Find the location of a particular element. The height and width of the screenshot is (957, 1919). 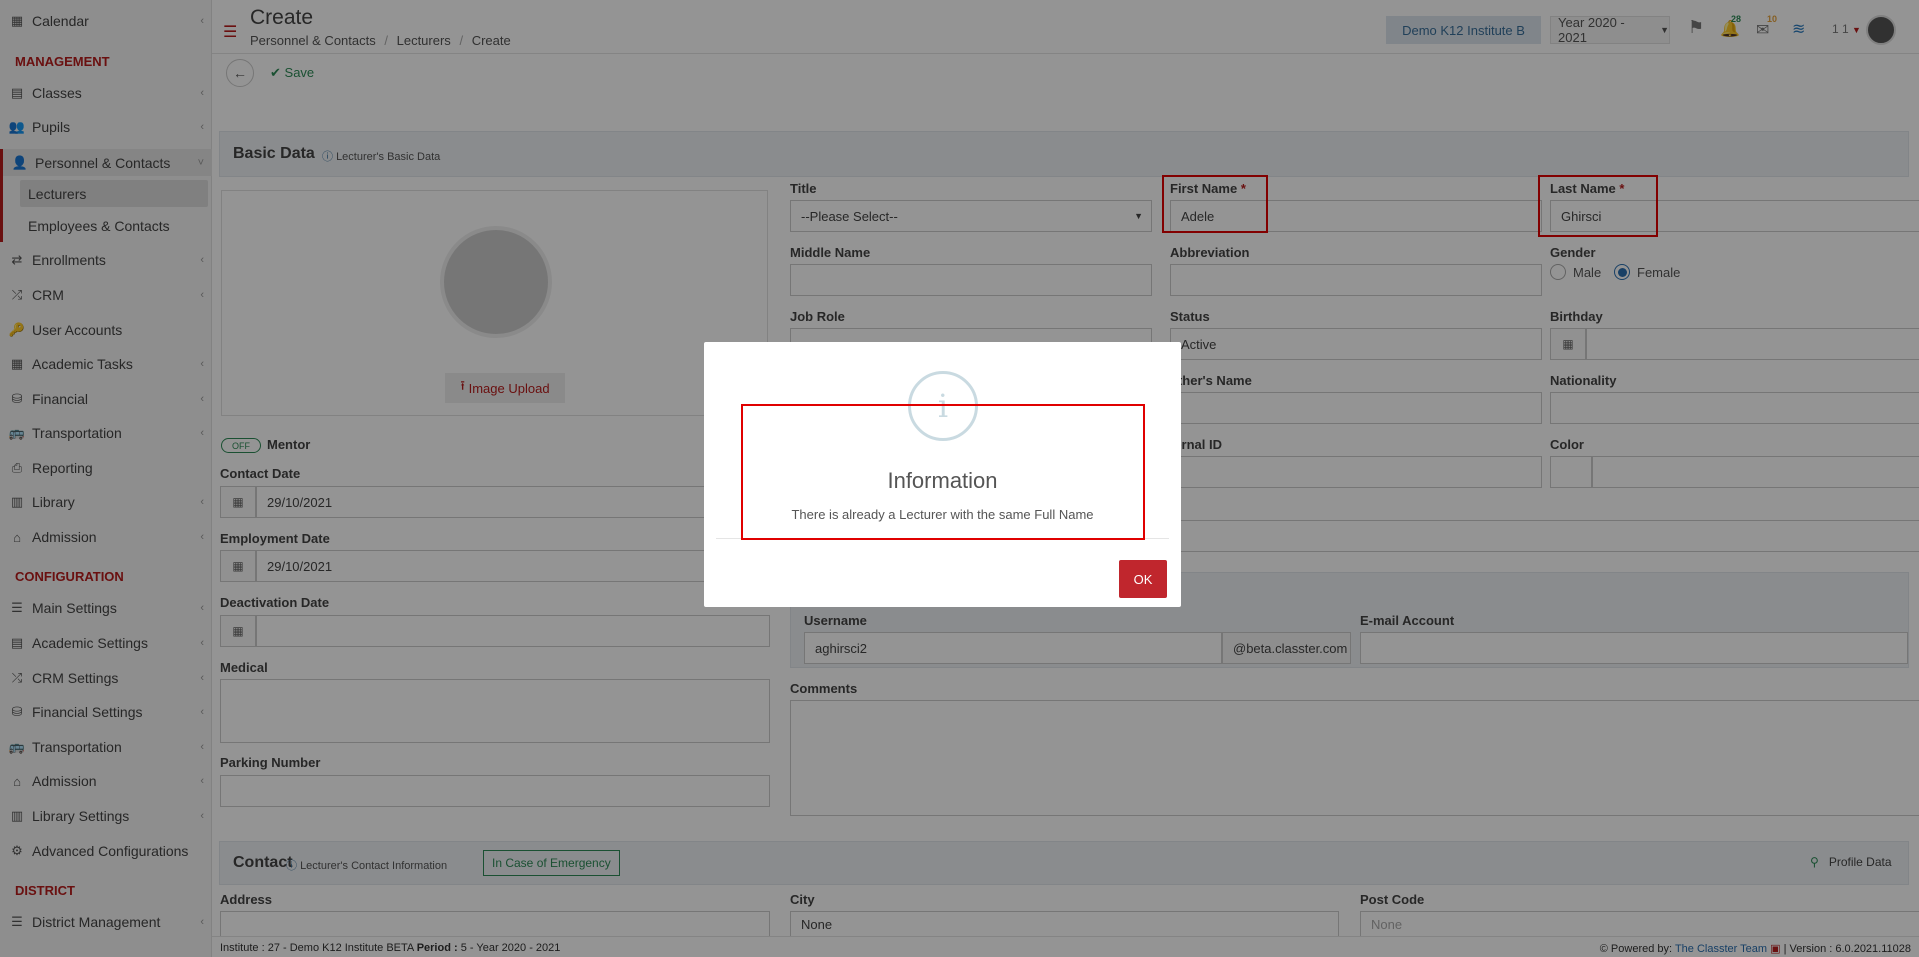

highlight-modal-message is located at coordinates (943, 472).